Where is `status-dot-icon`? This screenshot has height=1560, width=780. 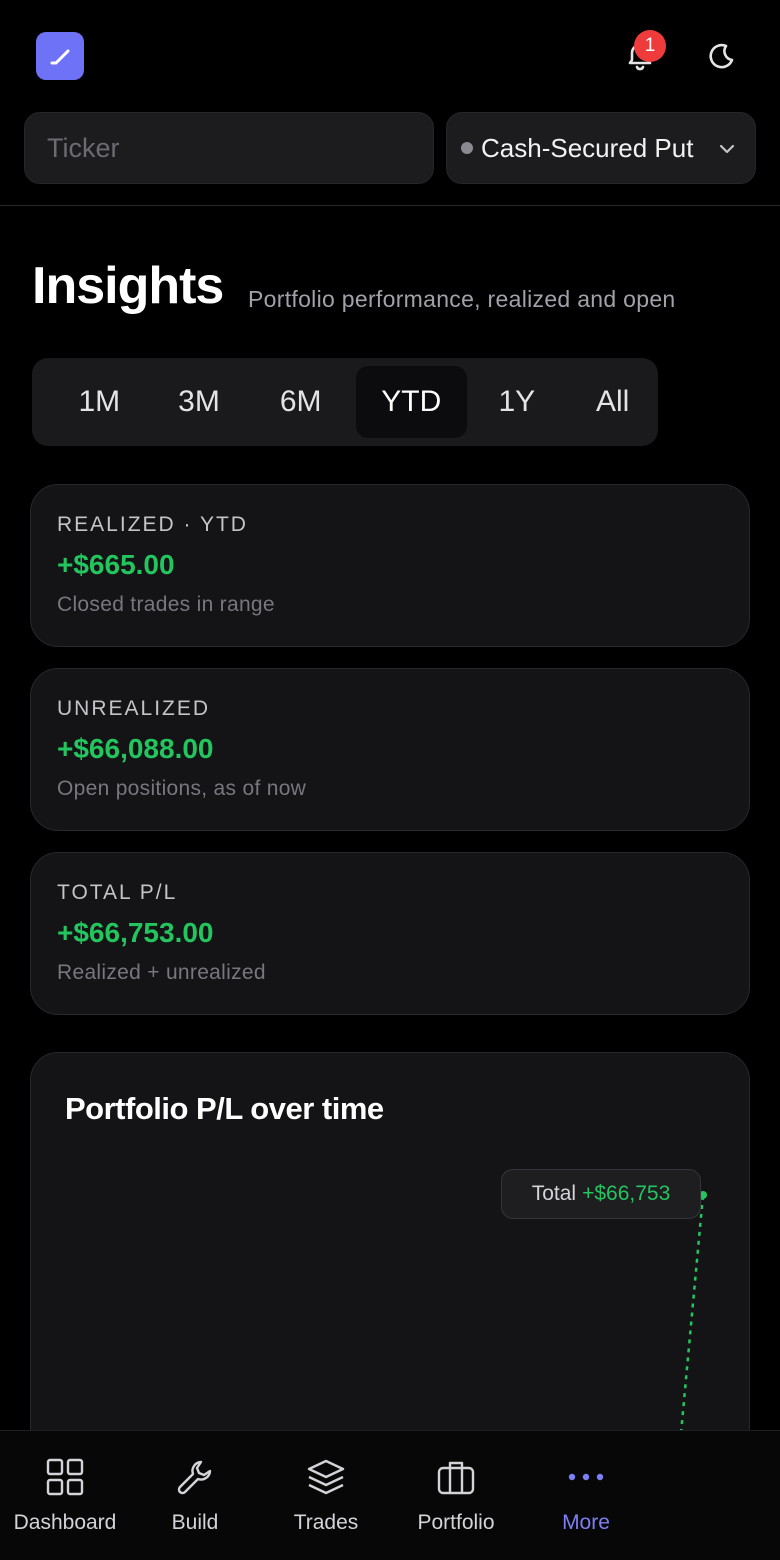 status-dot-icon is located at coordinates (467, 148).